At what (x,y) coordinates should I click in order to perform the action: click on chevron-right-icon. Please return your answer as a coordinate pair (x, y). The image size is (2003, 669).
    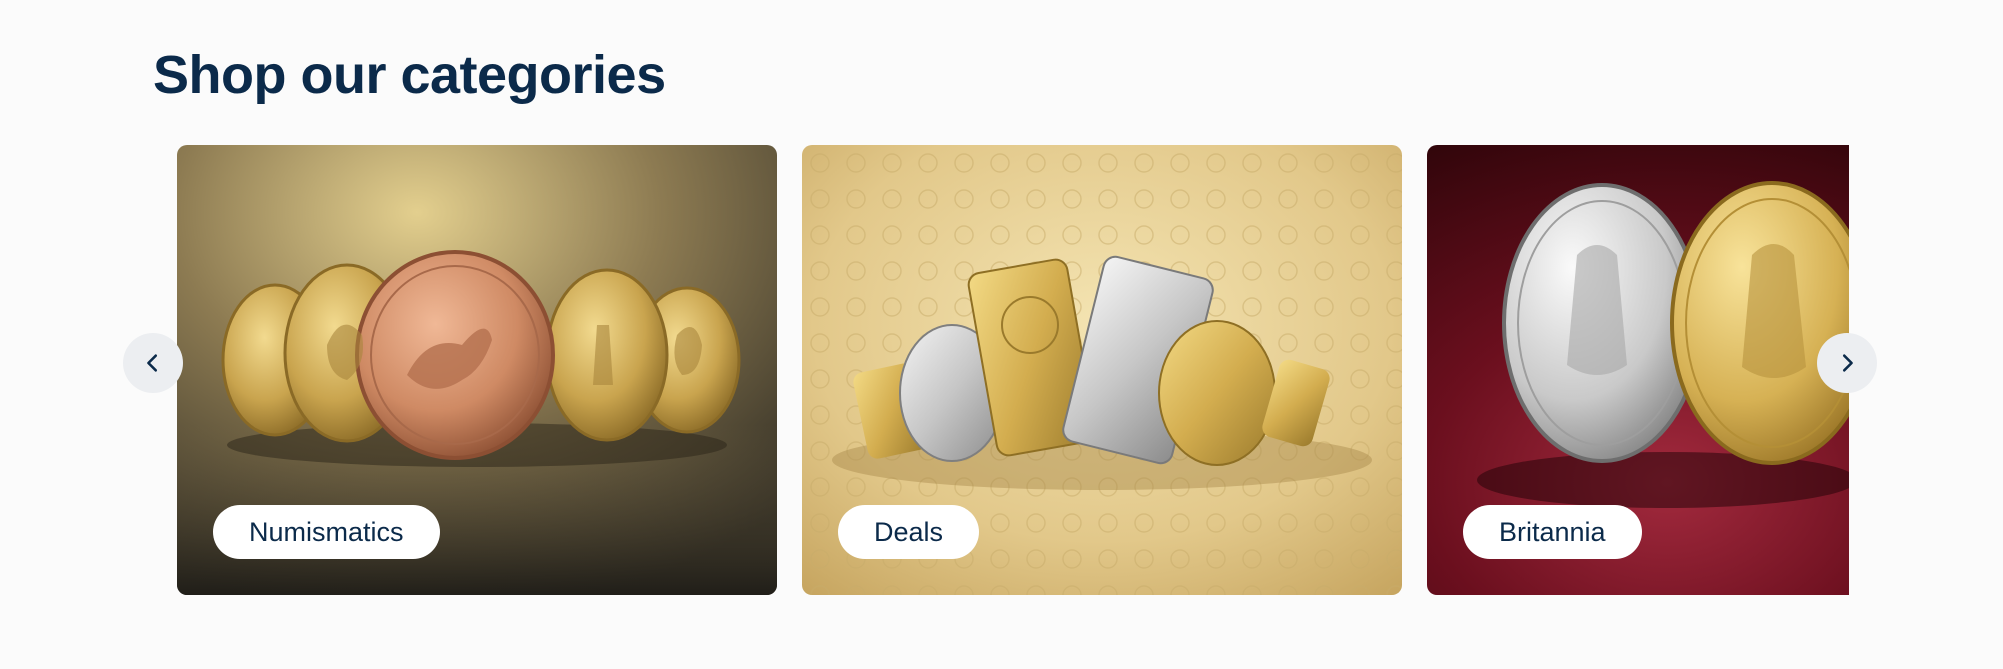
    Looking at the image, I should click on (1847, 363).